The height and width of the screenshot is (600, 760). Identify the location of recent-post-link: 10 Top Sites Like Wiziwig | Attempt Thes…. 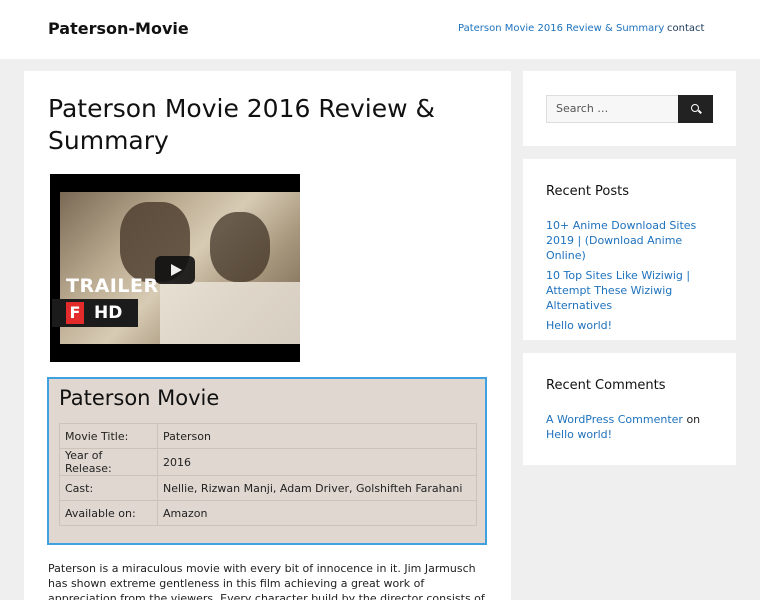
(633, 290).